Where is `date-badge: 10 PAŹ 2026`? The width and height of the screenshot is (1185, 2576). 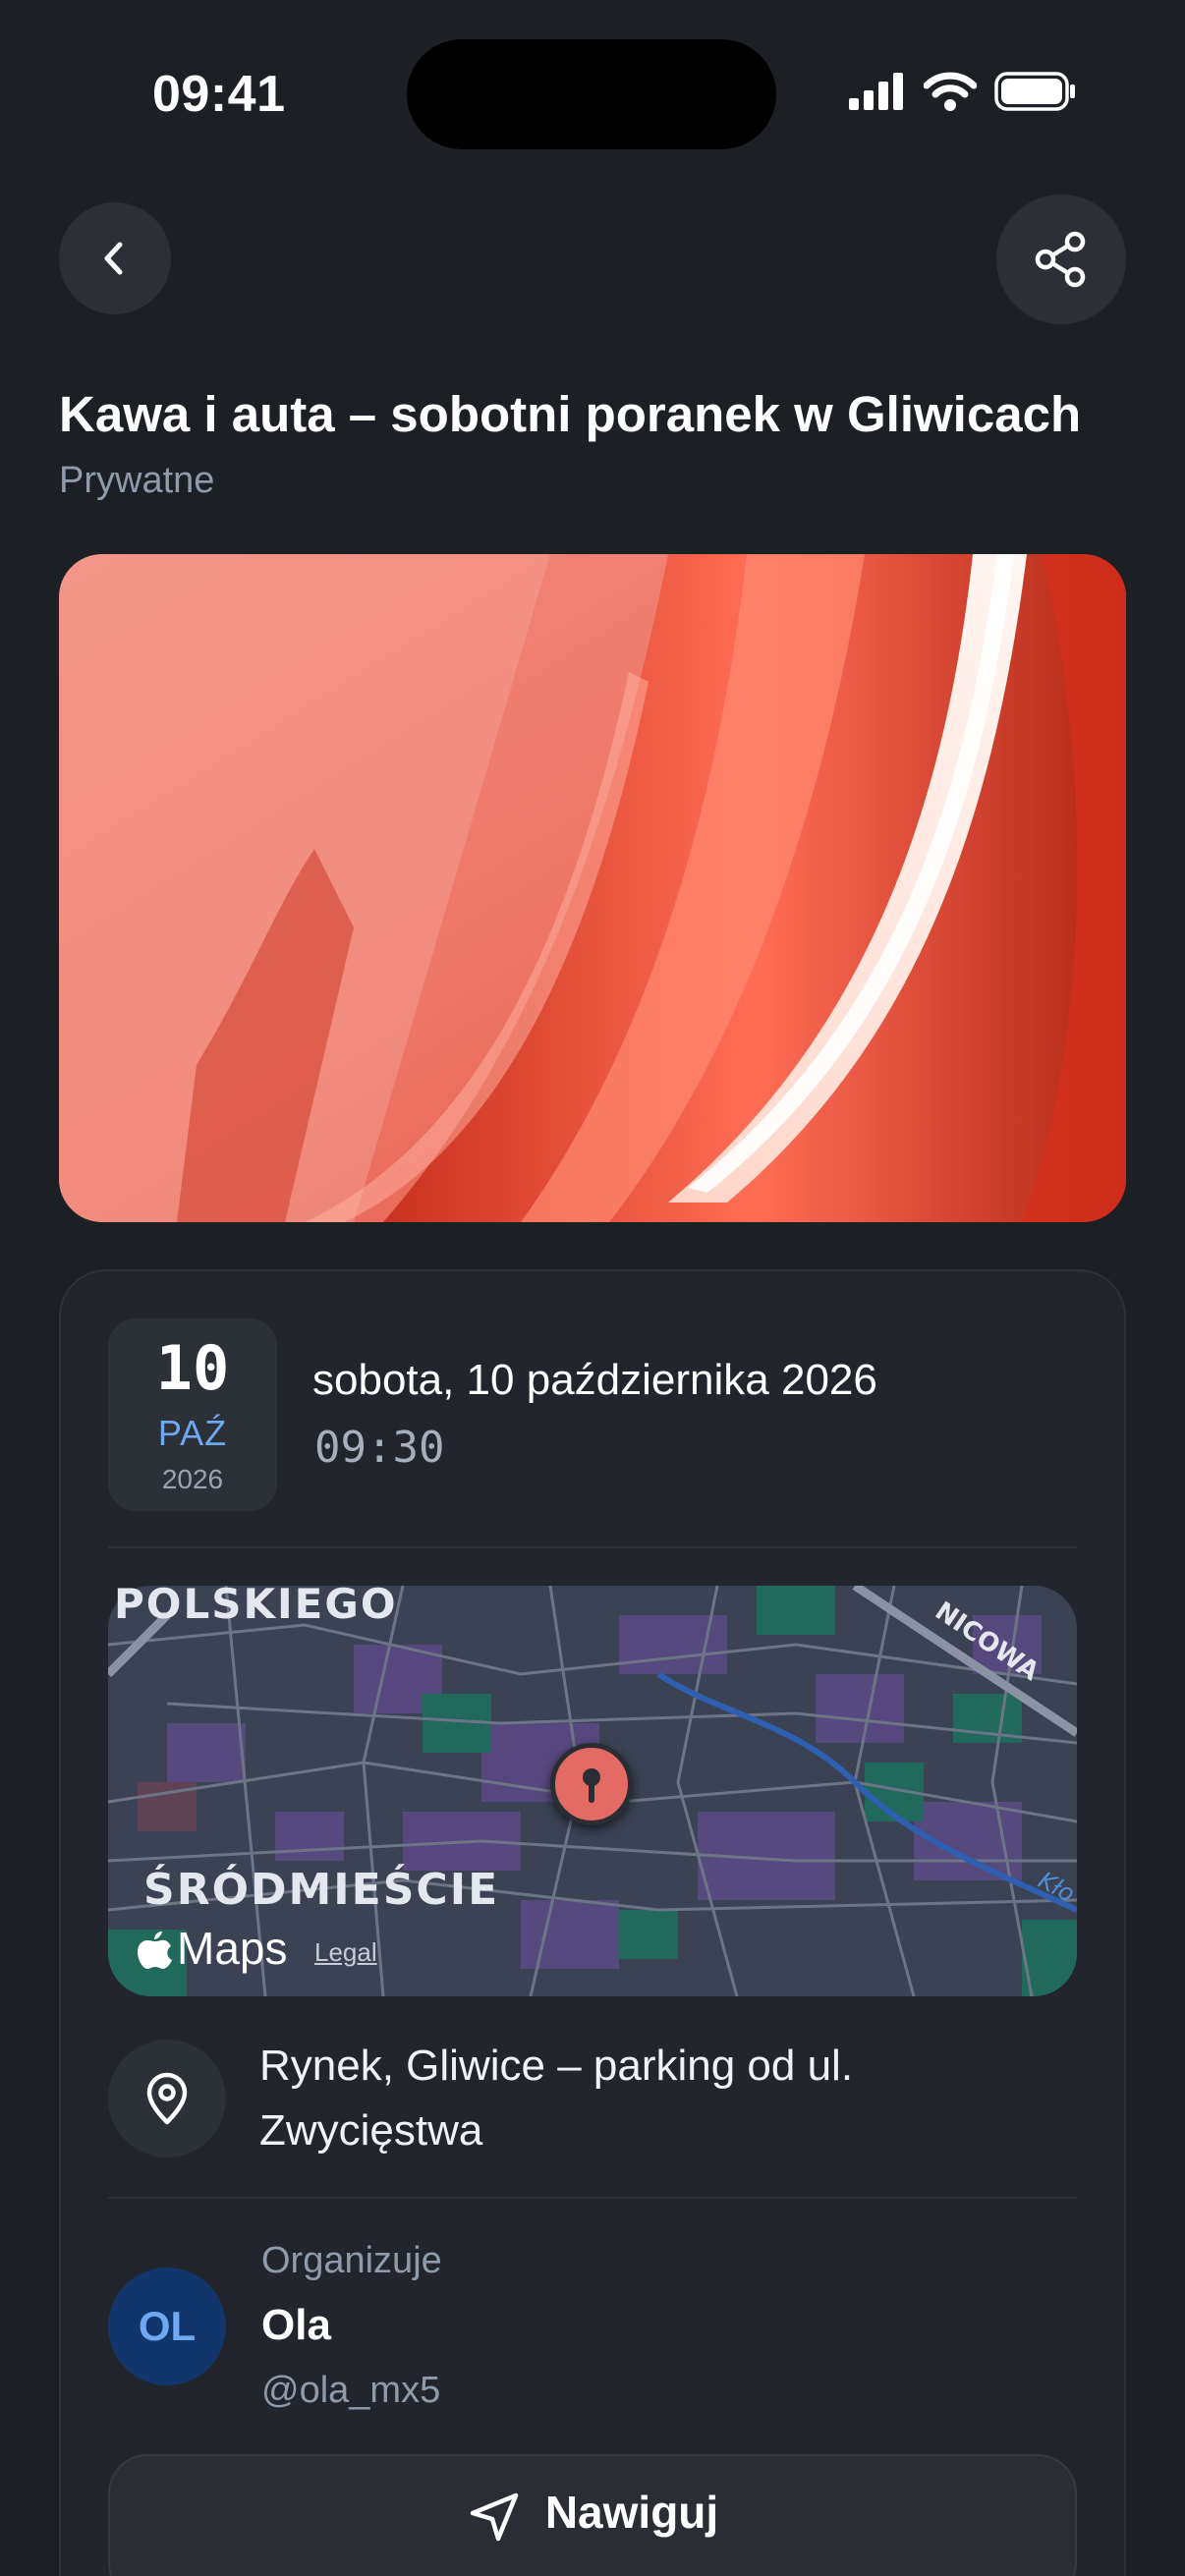
date-badge: 10 PAŹ 2026 is located at coordinates (193, 1414).